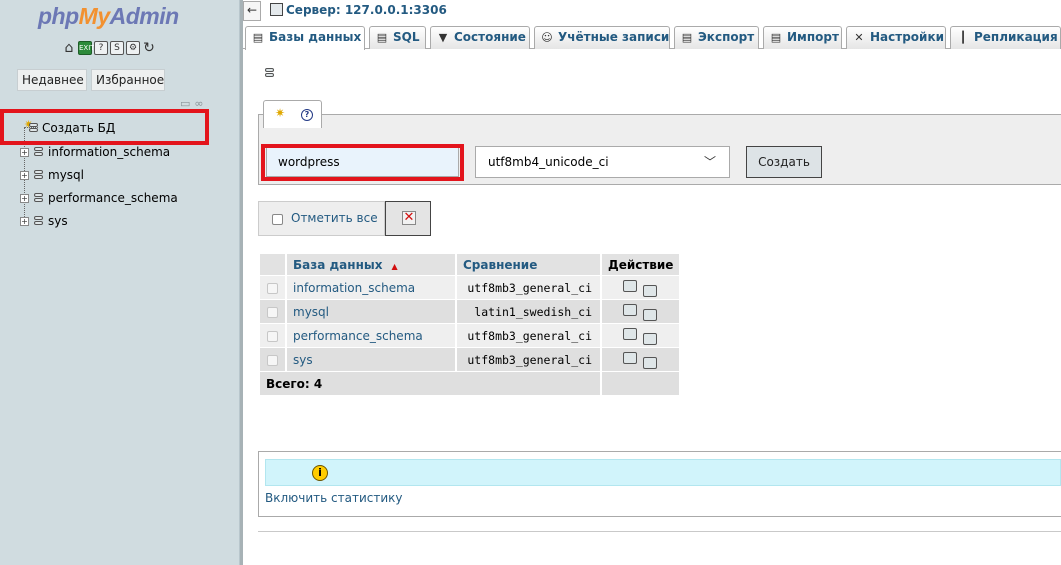 The height and width of the screenshot is (565, 1061). I want to click on tab-label: Настройки, so click(907, 37).